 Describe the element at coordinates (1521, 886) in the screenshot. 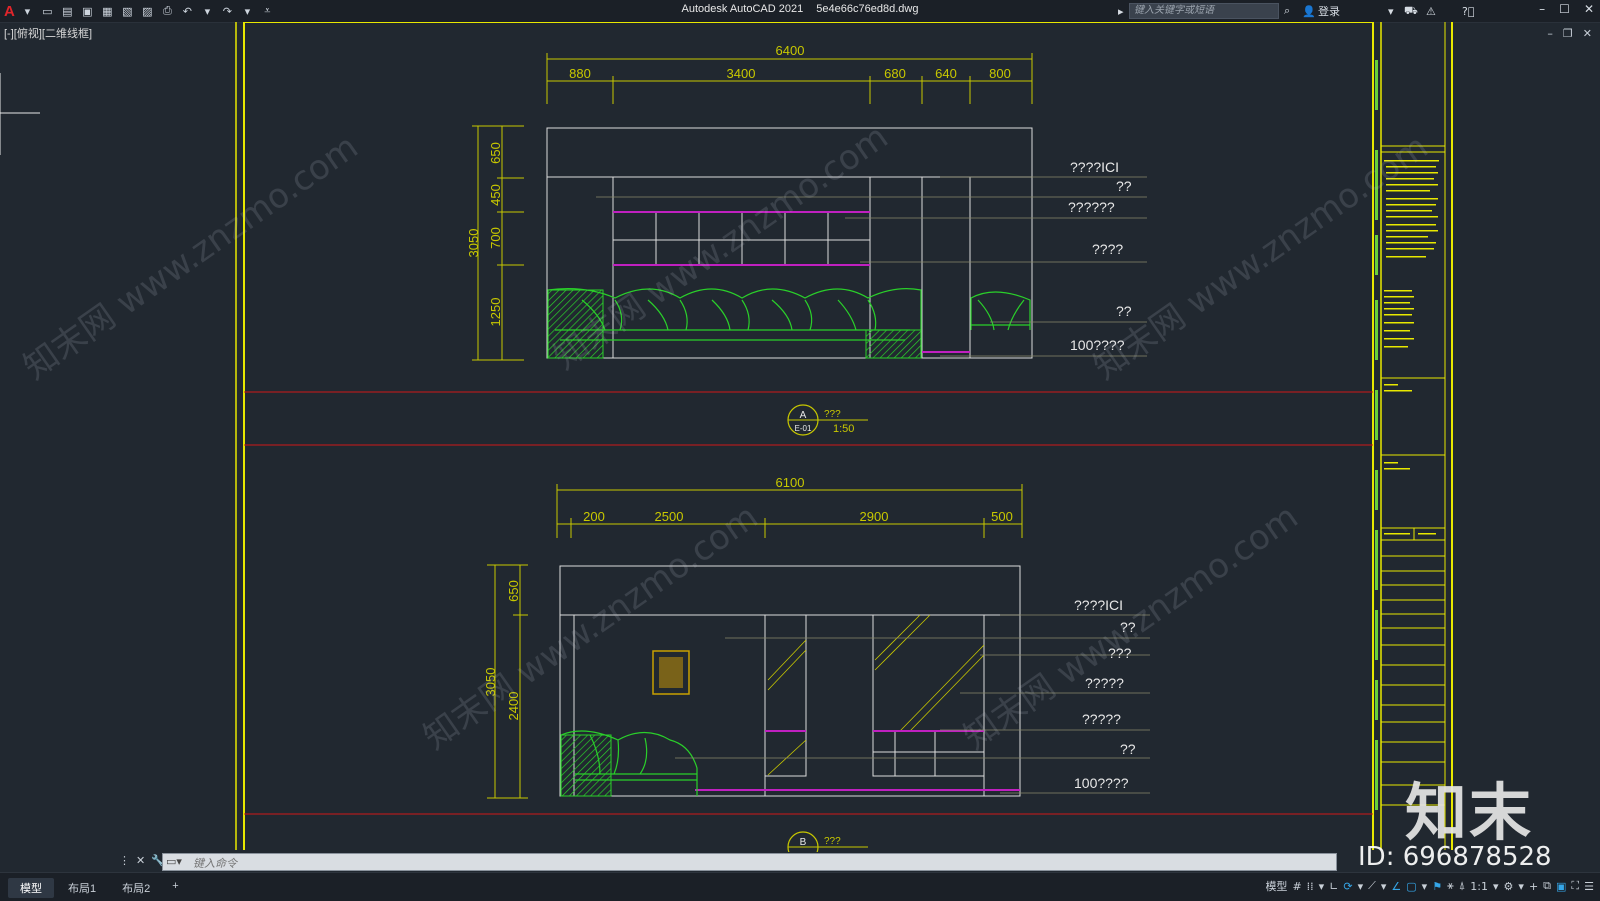

I see `workspace-dropdown-icon: ▾` at that location.